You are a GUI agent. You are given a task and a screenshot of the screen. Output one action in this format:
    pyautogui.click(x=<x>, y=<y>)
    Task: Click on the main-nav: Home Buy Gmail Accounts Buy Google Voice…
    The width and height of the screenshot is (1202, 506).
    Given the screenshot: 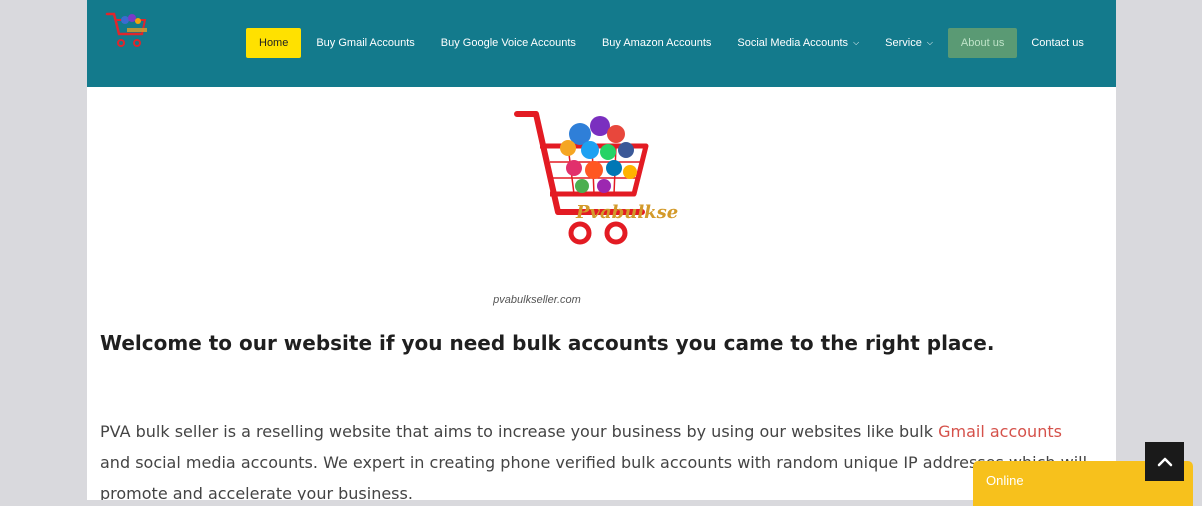 What is the action you would take?
    pyautogui.click(x=671, y=43)
    